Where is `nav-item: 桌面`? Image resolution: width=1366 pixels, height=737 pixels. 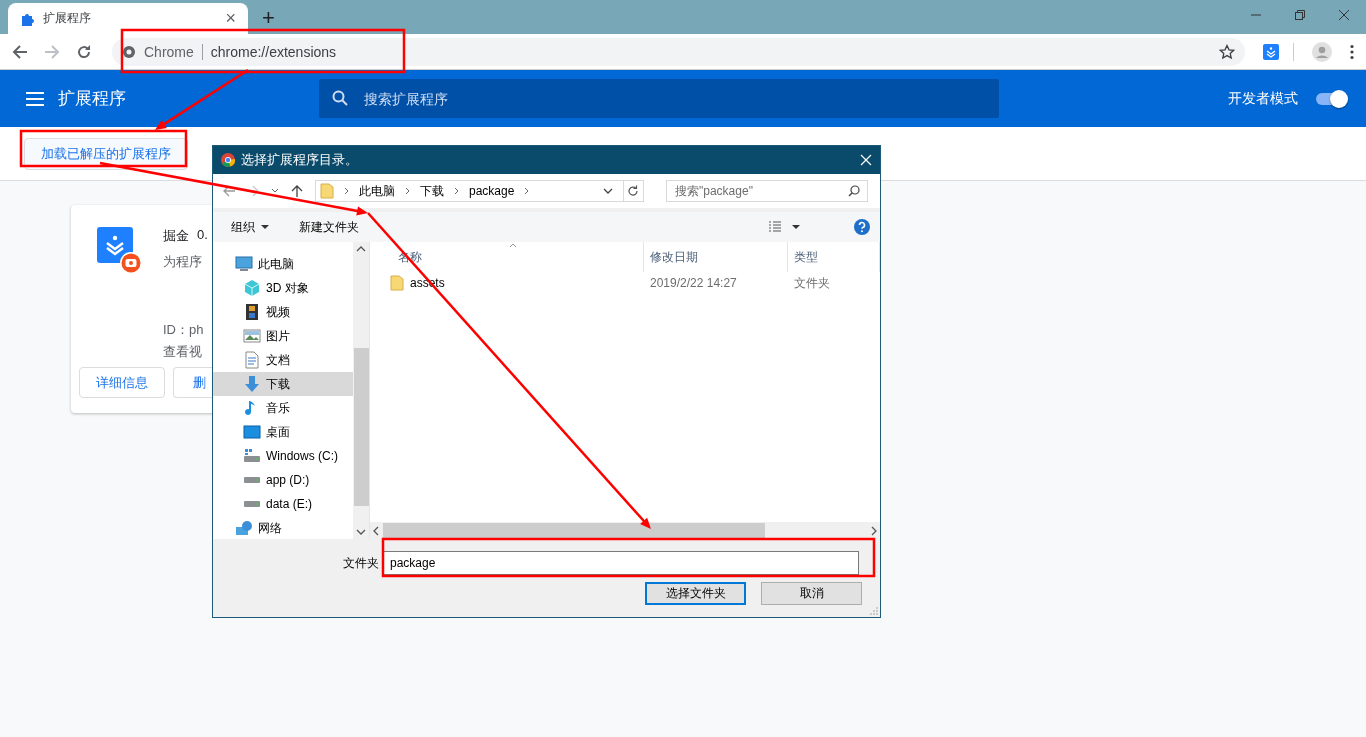 nav-item: 桌面 is located at coordinates (283, 432).